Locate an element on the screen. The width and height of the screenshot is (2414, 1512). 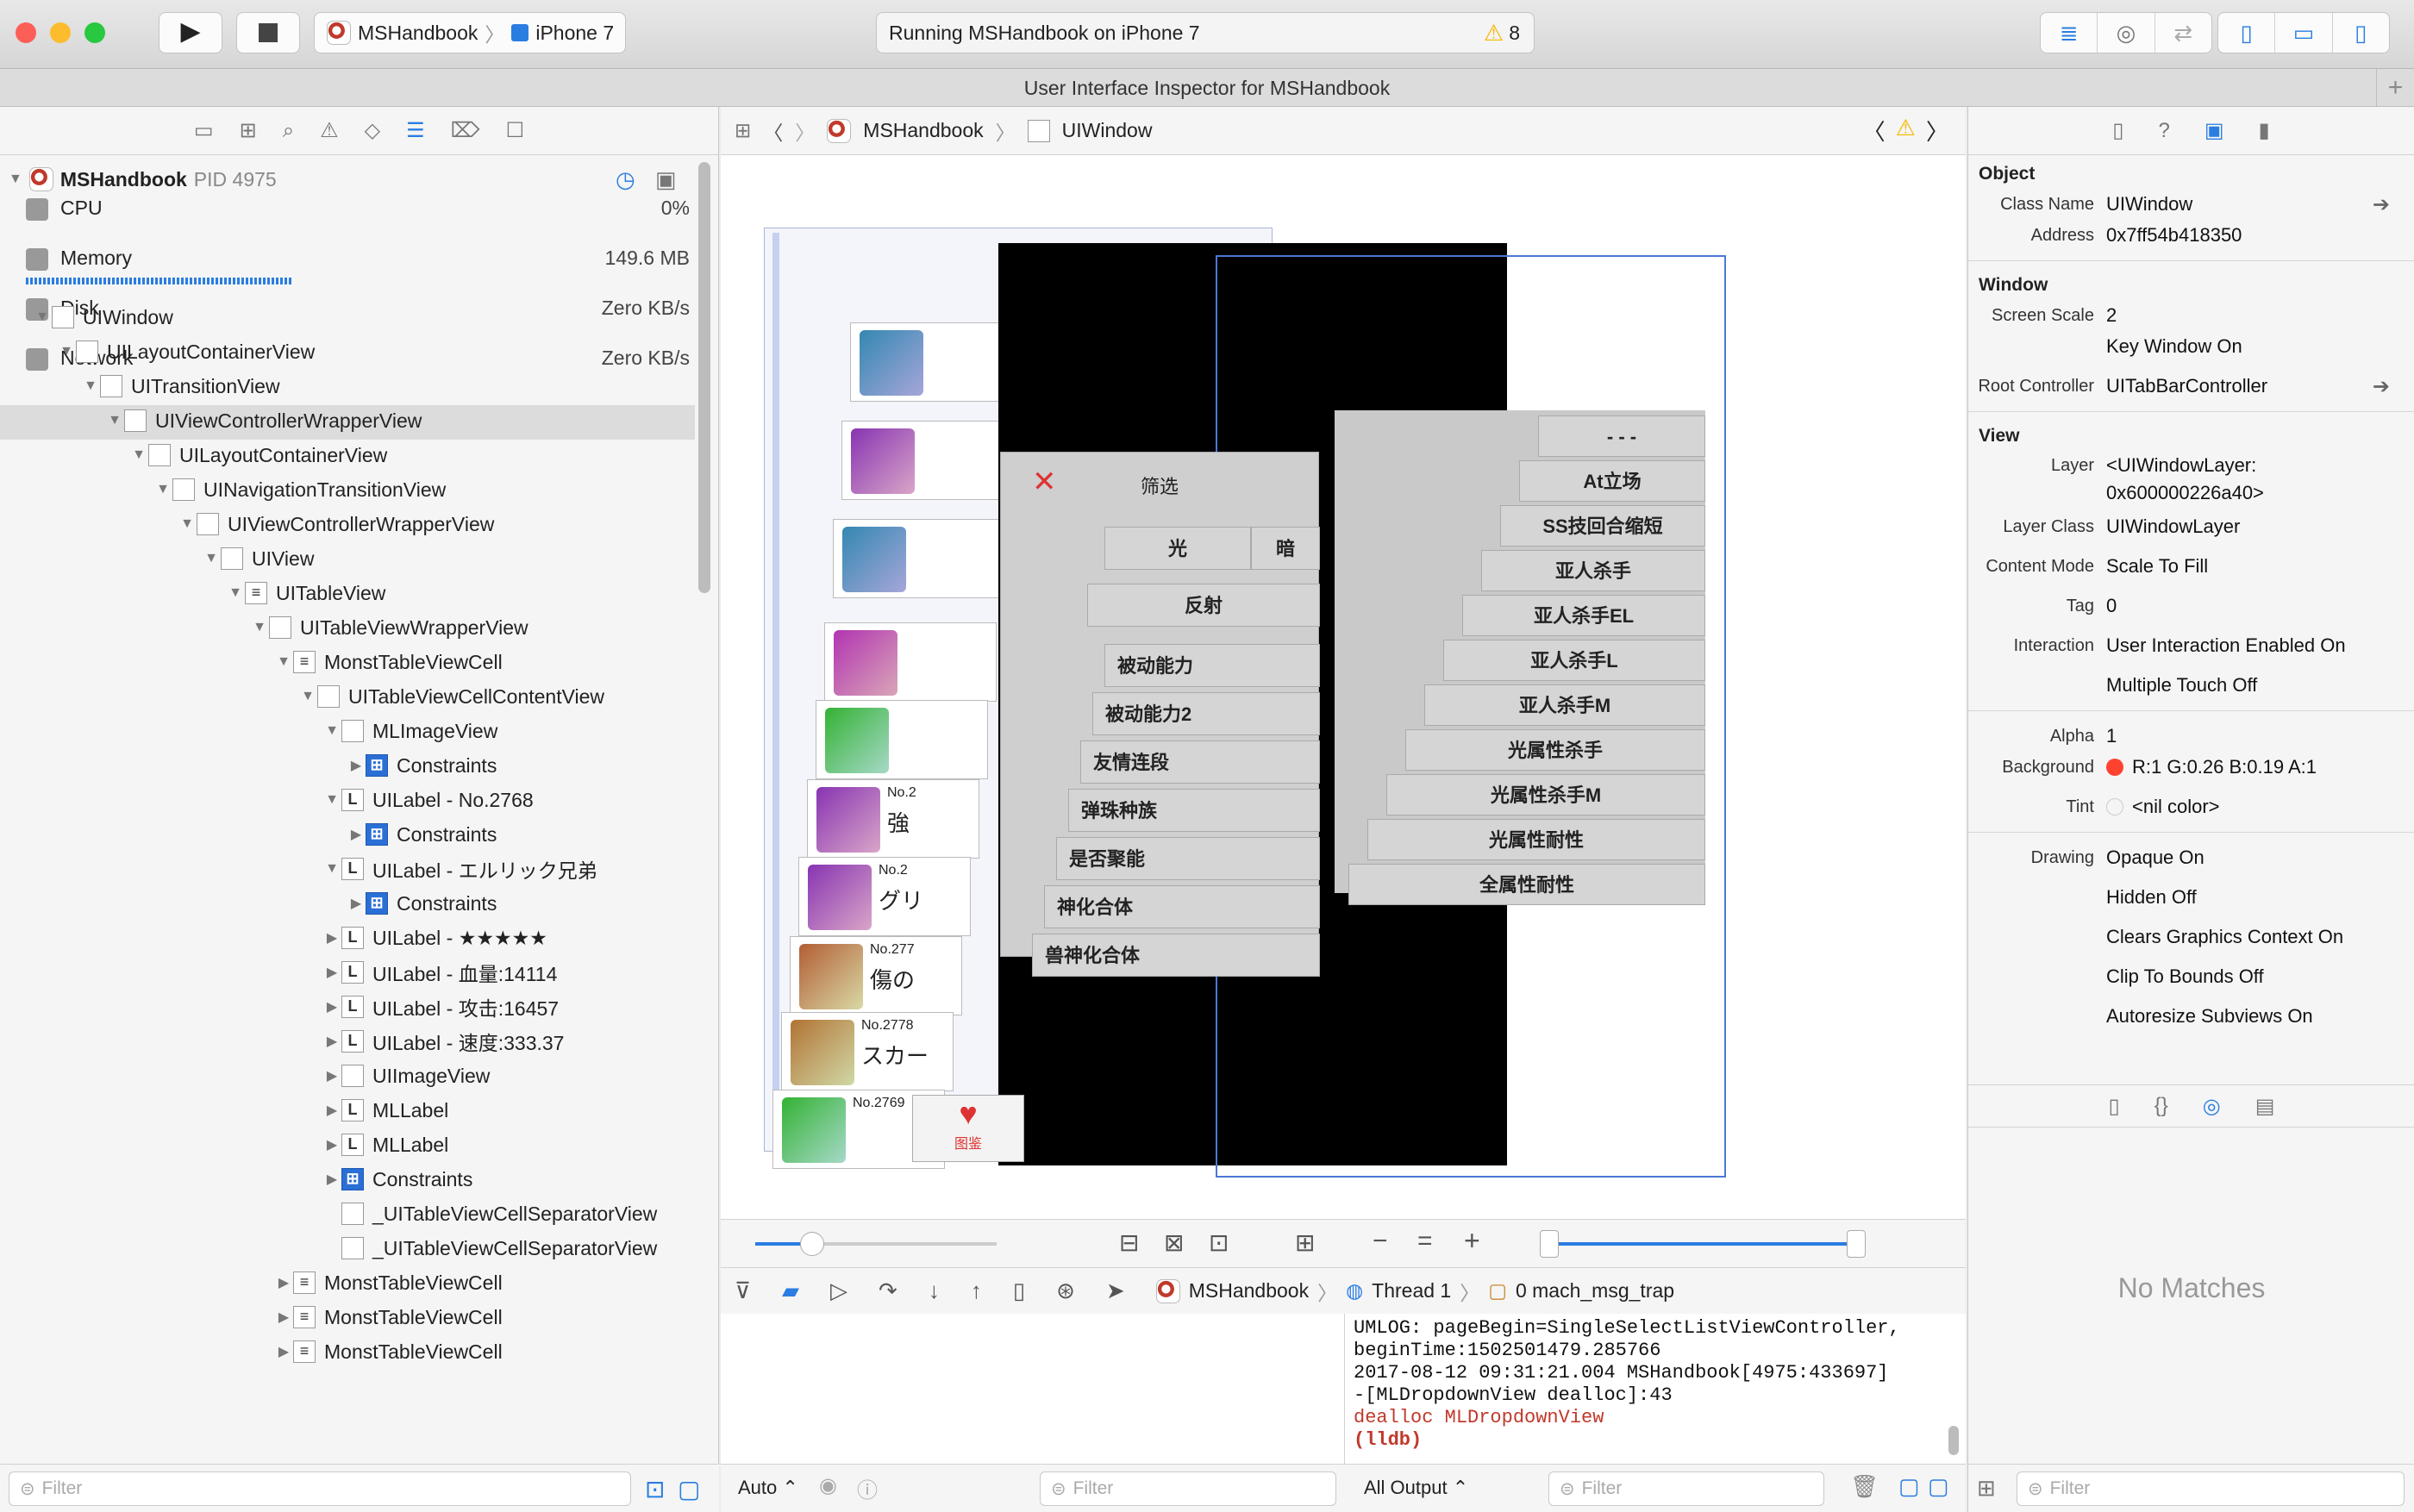
table-cell-layer: No.2 グリ is located at coordinates (884, 896).